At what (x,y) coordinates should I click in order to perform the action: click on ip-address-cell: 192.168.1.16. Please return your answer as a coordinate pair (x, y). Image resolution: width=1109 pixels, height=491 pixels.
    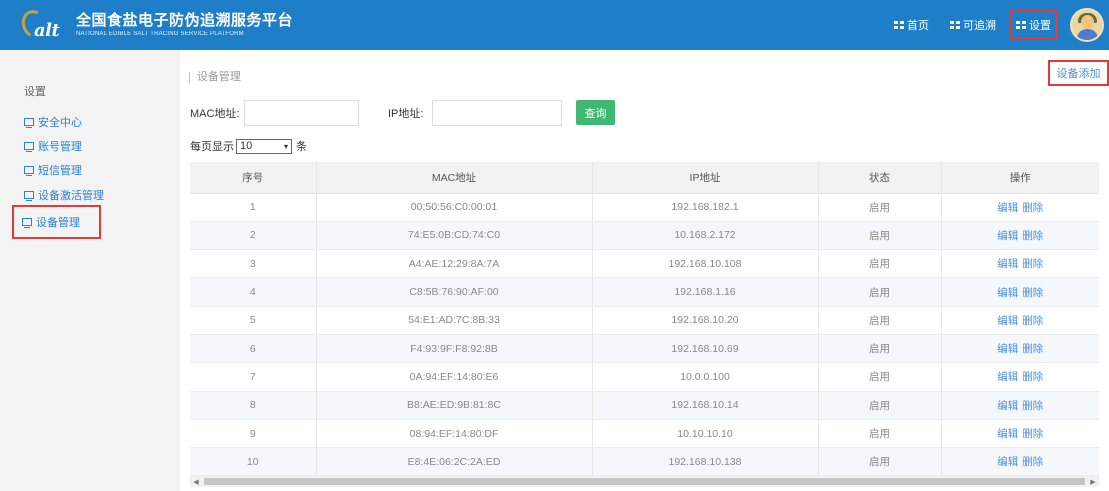
    Looking at the image, I should click on (705, 292).